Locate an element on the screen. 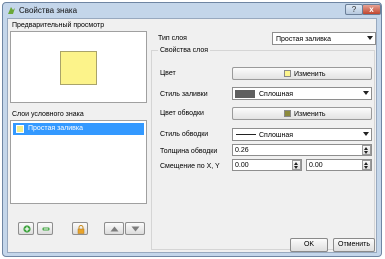 The width and height of the screenshot is (385, 259). border-style-value: Сплошная is located at coordinates (276, 135).